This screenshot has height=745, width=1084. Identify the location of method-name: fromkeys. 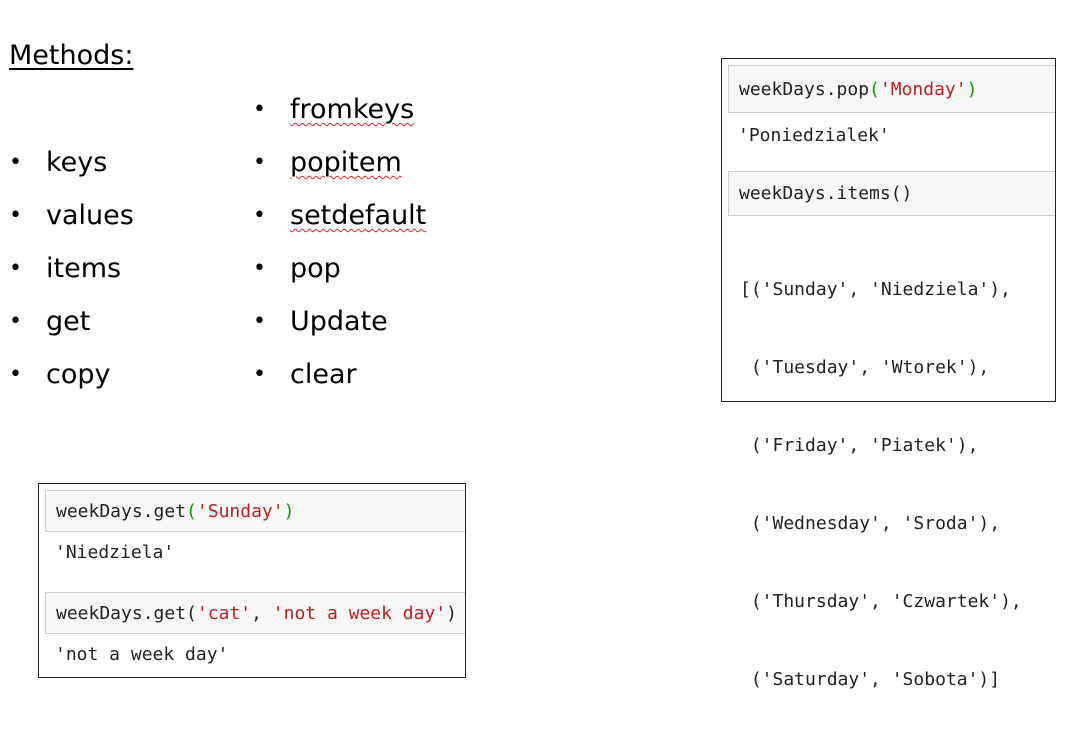
(352, 109).